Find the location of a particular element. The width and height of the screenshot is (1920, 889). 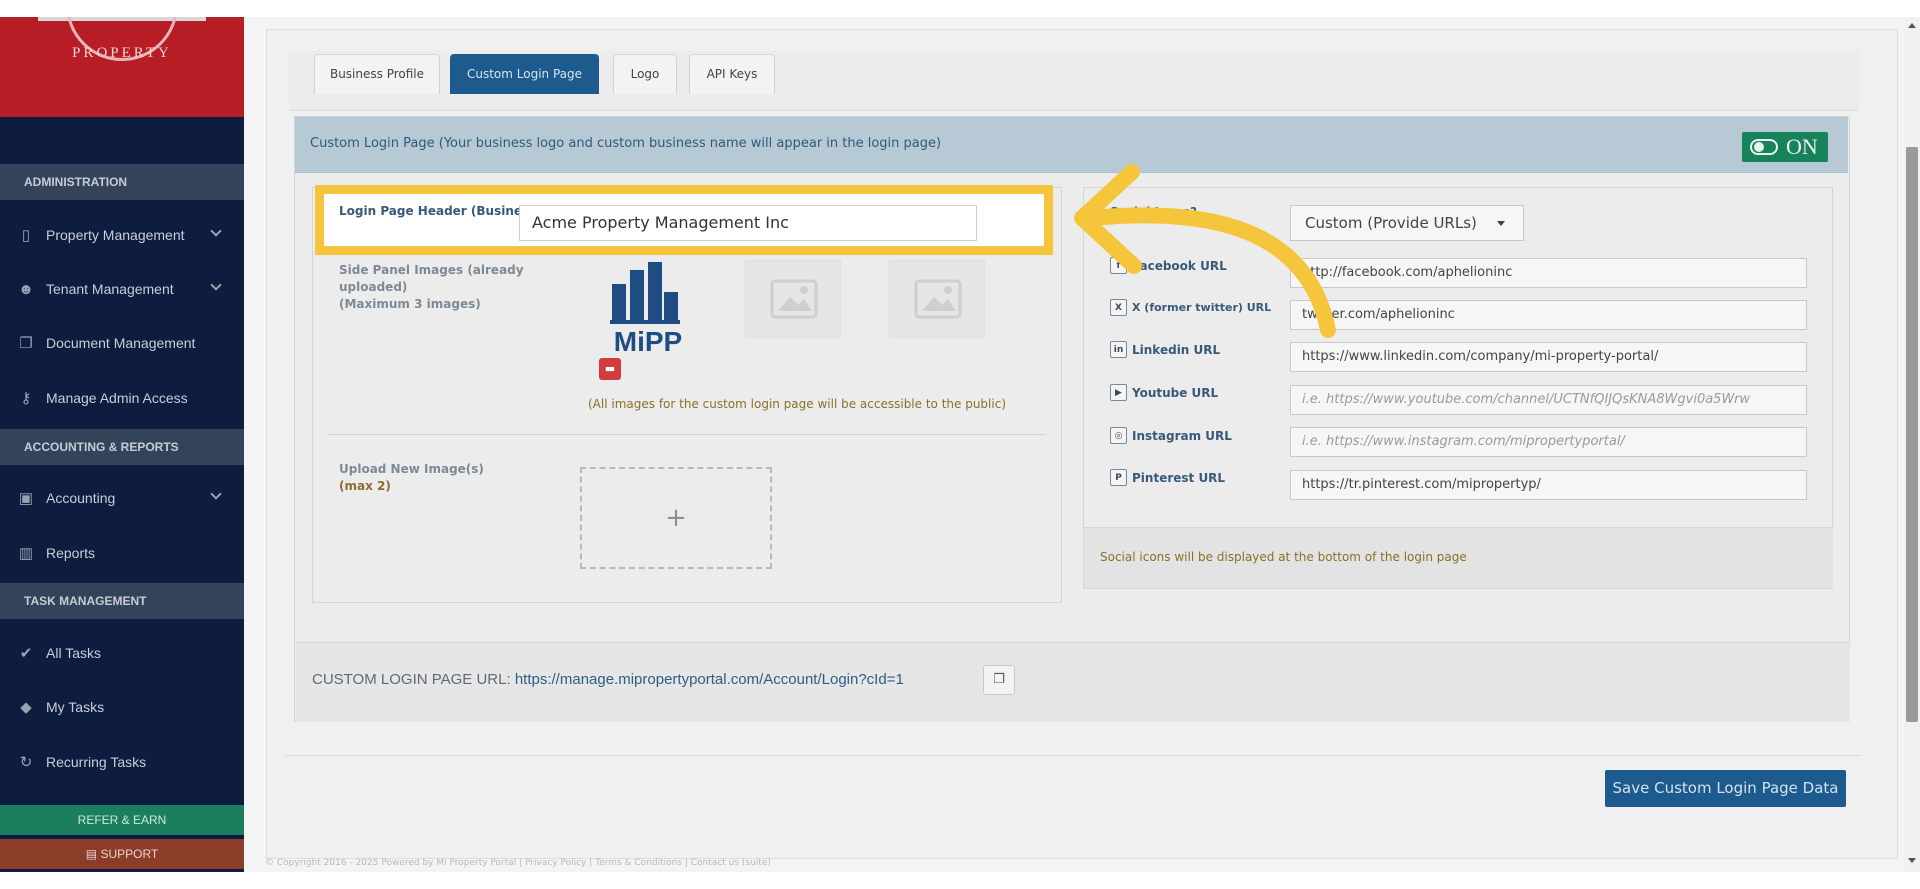

section-task-management: TASK MANAGEMENT is located at coordinates (122, 601).